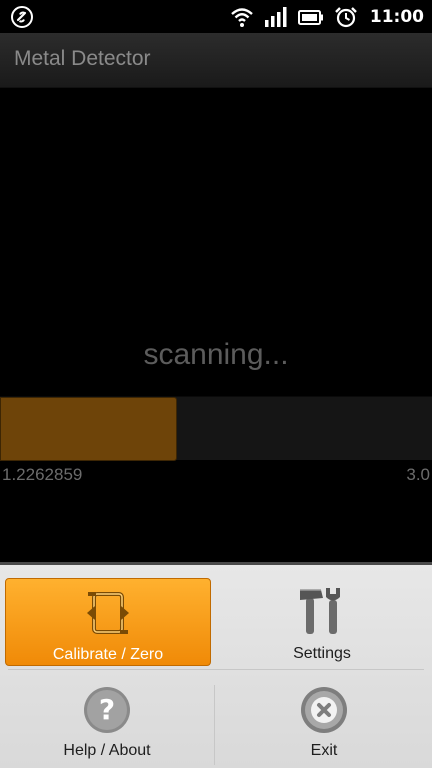  What do you see at coordinates (327, 17) in the screenshot?
I see `status-icons: 11:00` at bounding box center [327, 17].